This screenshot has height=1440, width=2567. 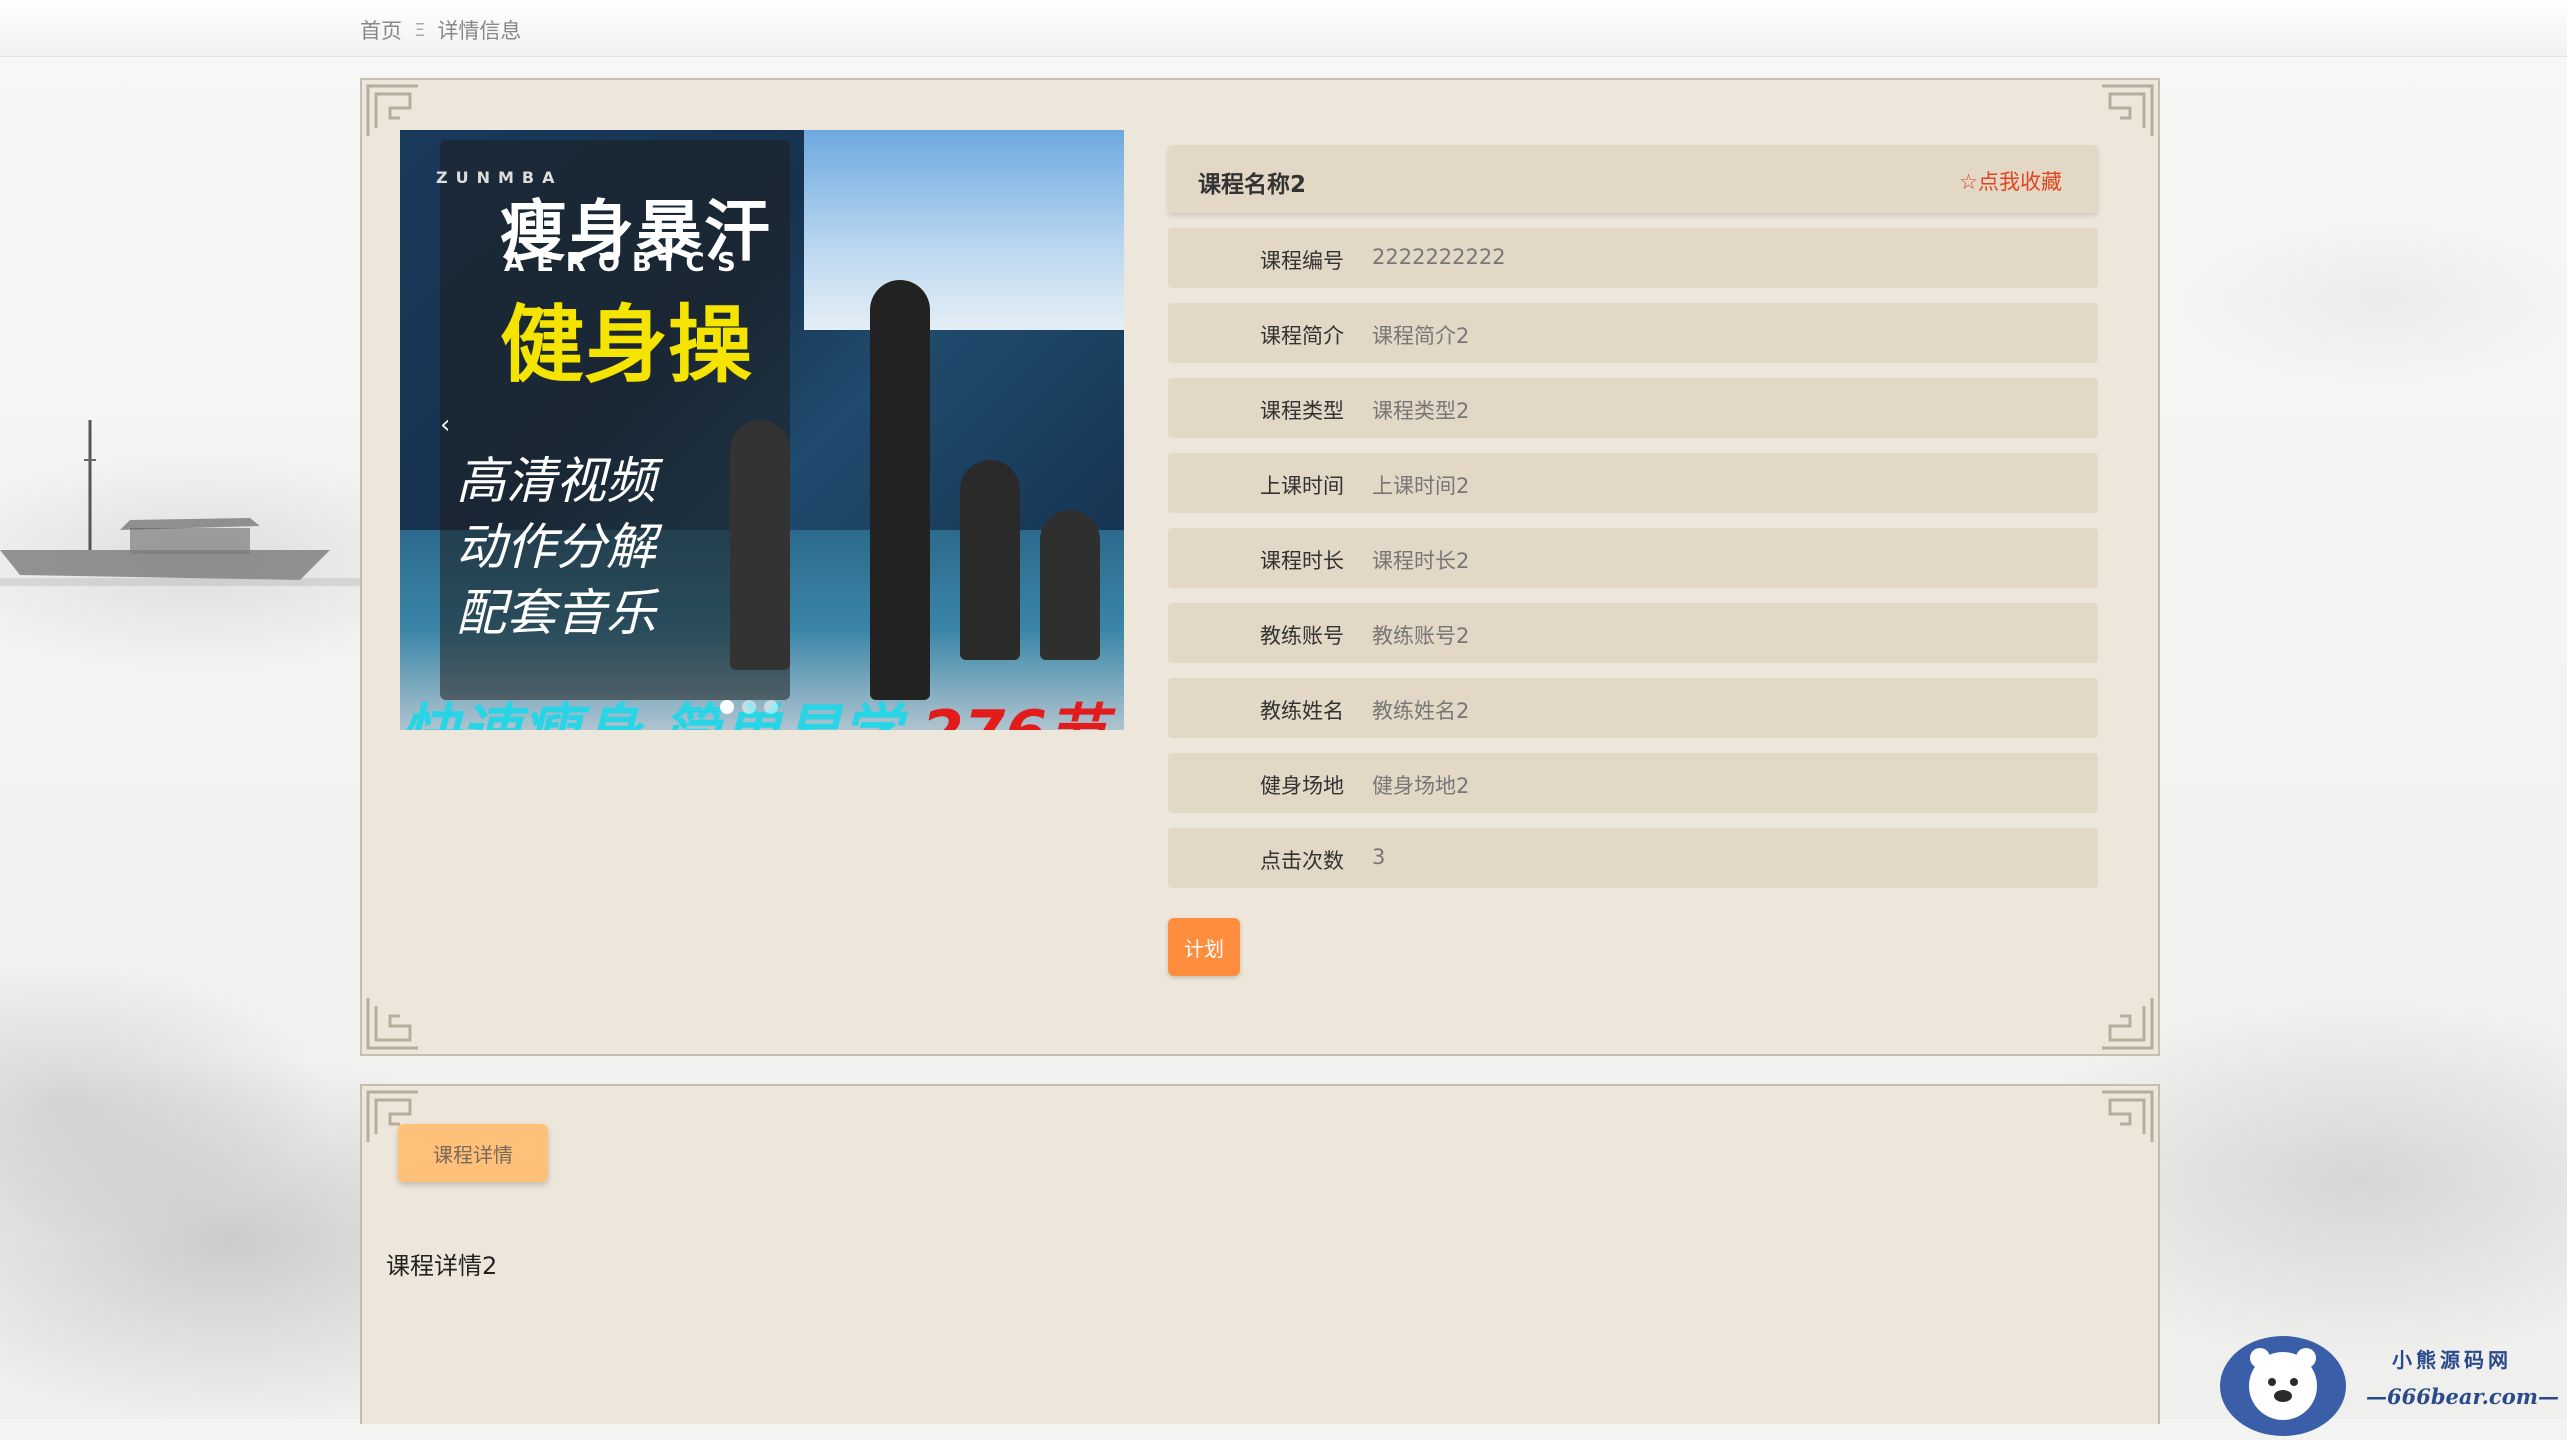 What do you see at coordinates (1633, 483) in the screenshot?
I see `field-row: 上课时间 上课时间2` at bounding box center [1633, 483].